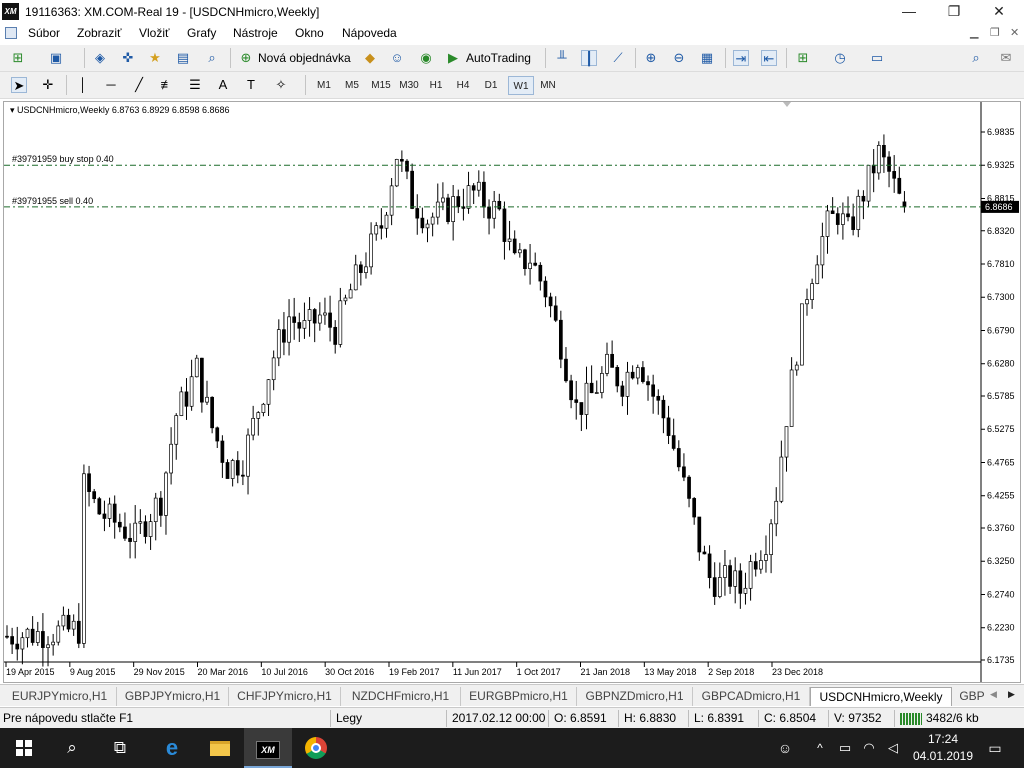 This screenshot has height=768, width=1024. What do you see at coordinates (840, 58) in the screenshot?
I see `periods-icon: ◷` at bounding box center [840, 58].